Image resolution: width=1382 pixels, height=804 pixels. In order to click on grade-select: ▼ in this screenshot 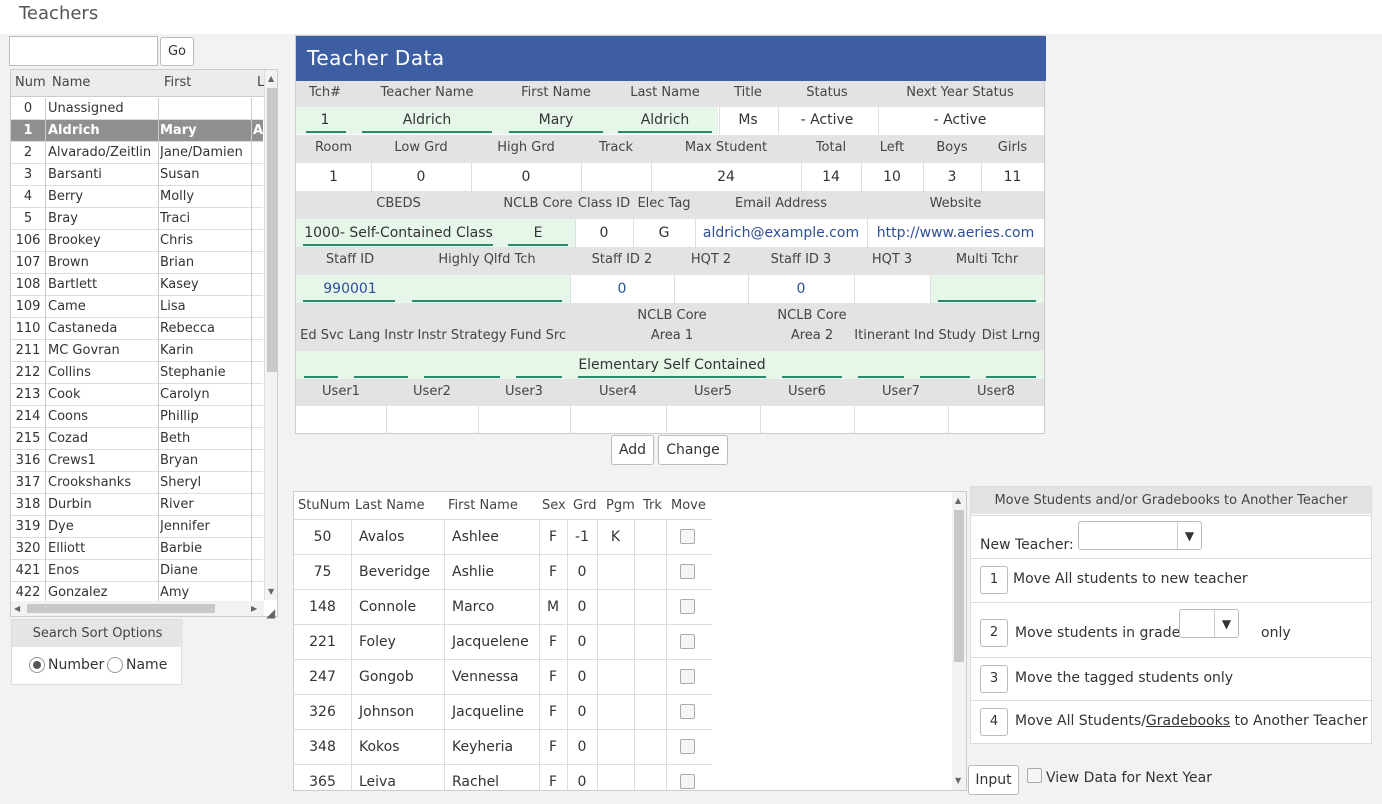, I will do `click(1209, 623)`.